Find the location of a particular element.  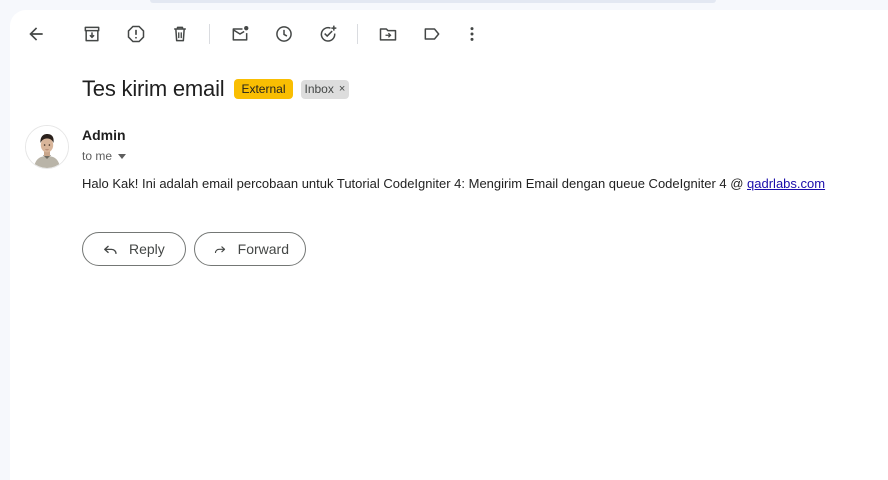

archive-icon is located at coordinates (92, 34).